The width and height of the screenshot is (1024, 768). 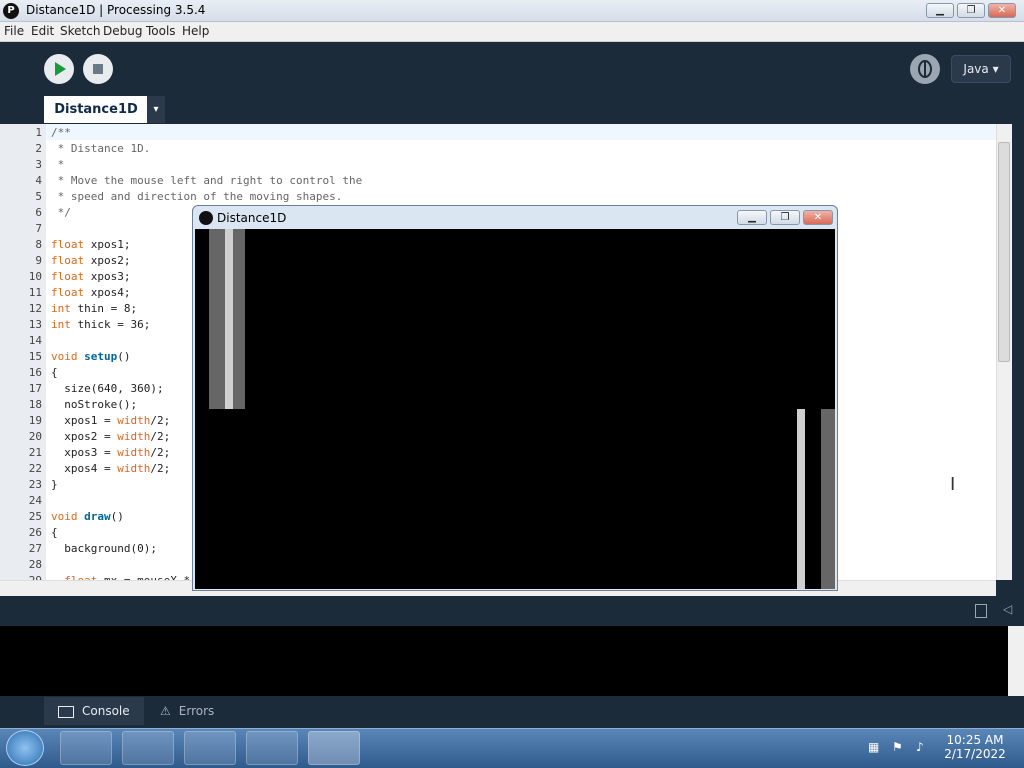 What do you see at coordinates (1007, 609) in the screenshot?
I see `collapse-console-icon: ◁` at bounding box center [1007, 609].